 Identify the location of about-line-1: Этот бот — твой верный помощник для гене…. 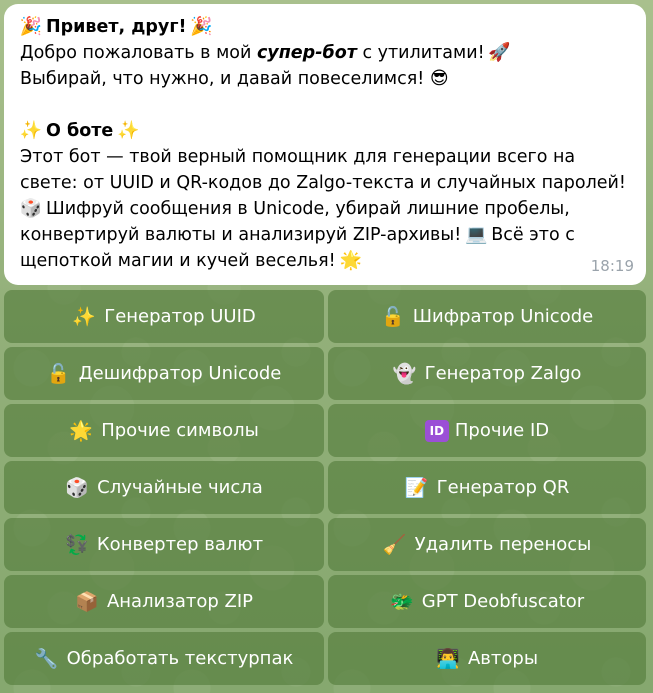
(326, 157).